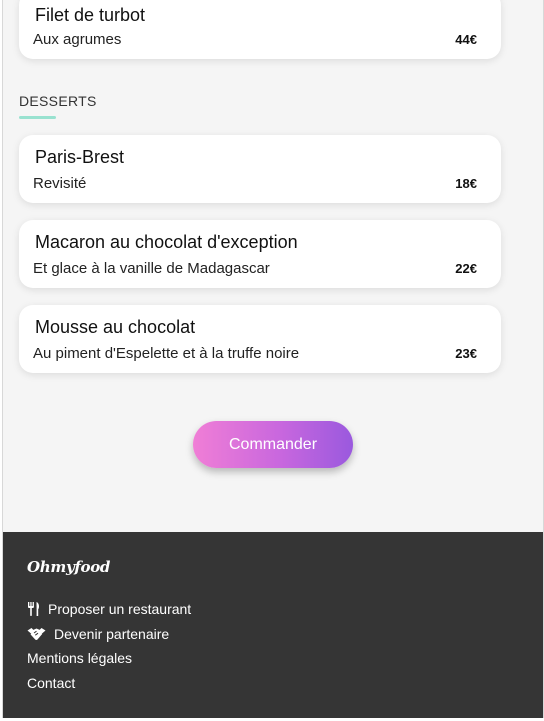 The height and width of the screenshot is (721, 544). Describe the element at coordinates (260, 29) in the screenshot. I see `dish-card-filet-de-turbot: Filet de turbot Aux agrumes 44€` at that location.